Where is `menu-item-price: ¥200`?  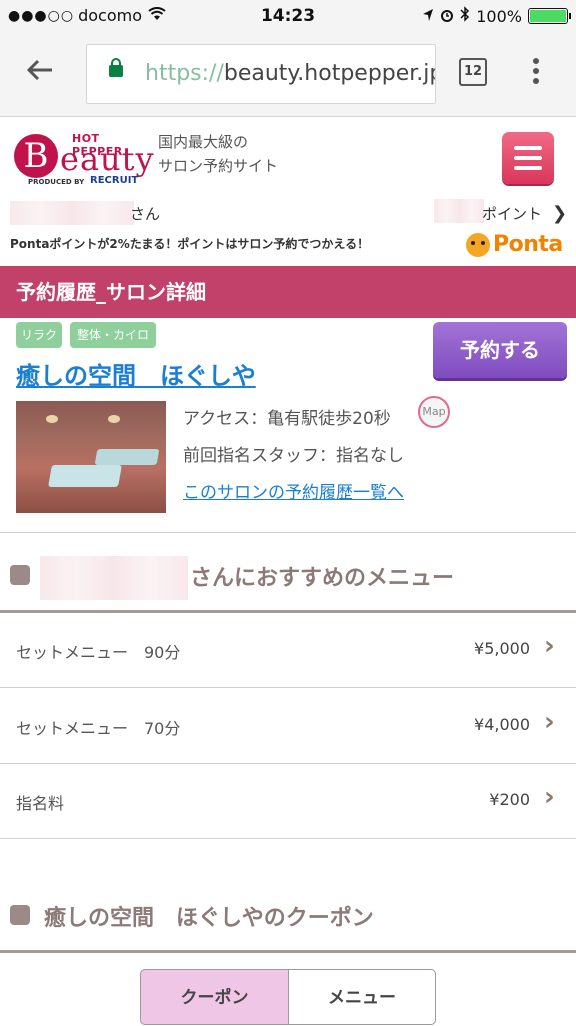
menu-item-price: ¥200 is located at coordinates (509, 799).